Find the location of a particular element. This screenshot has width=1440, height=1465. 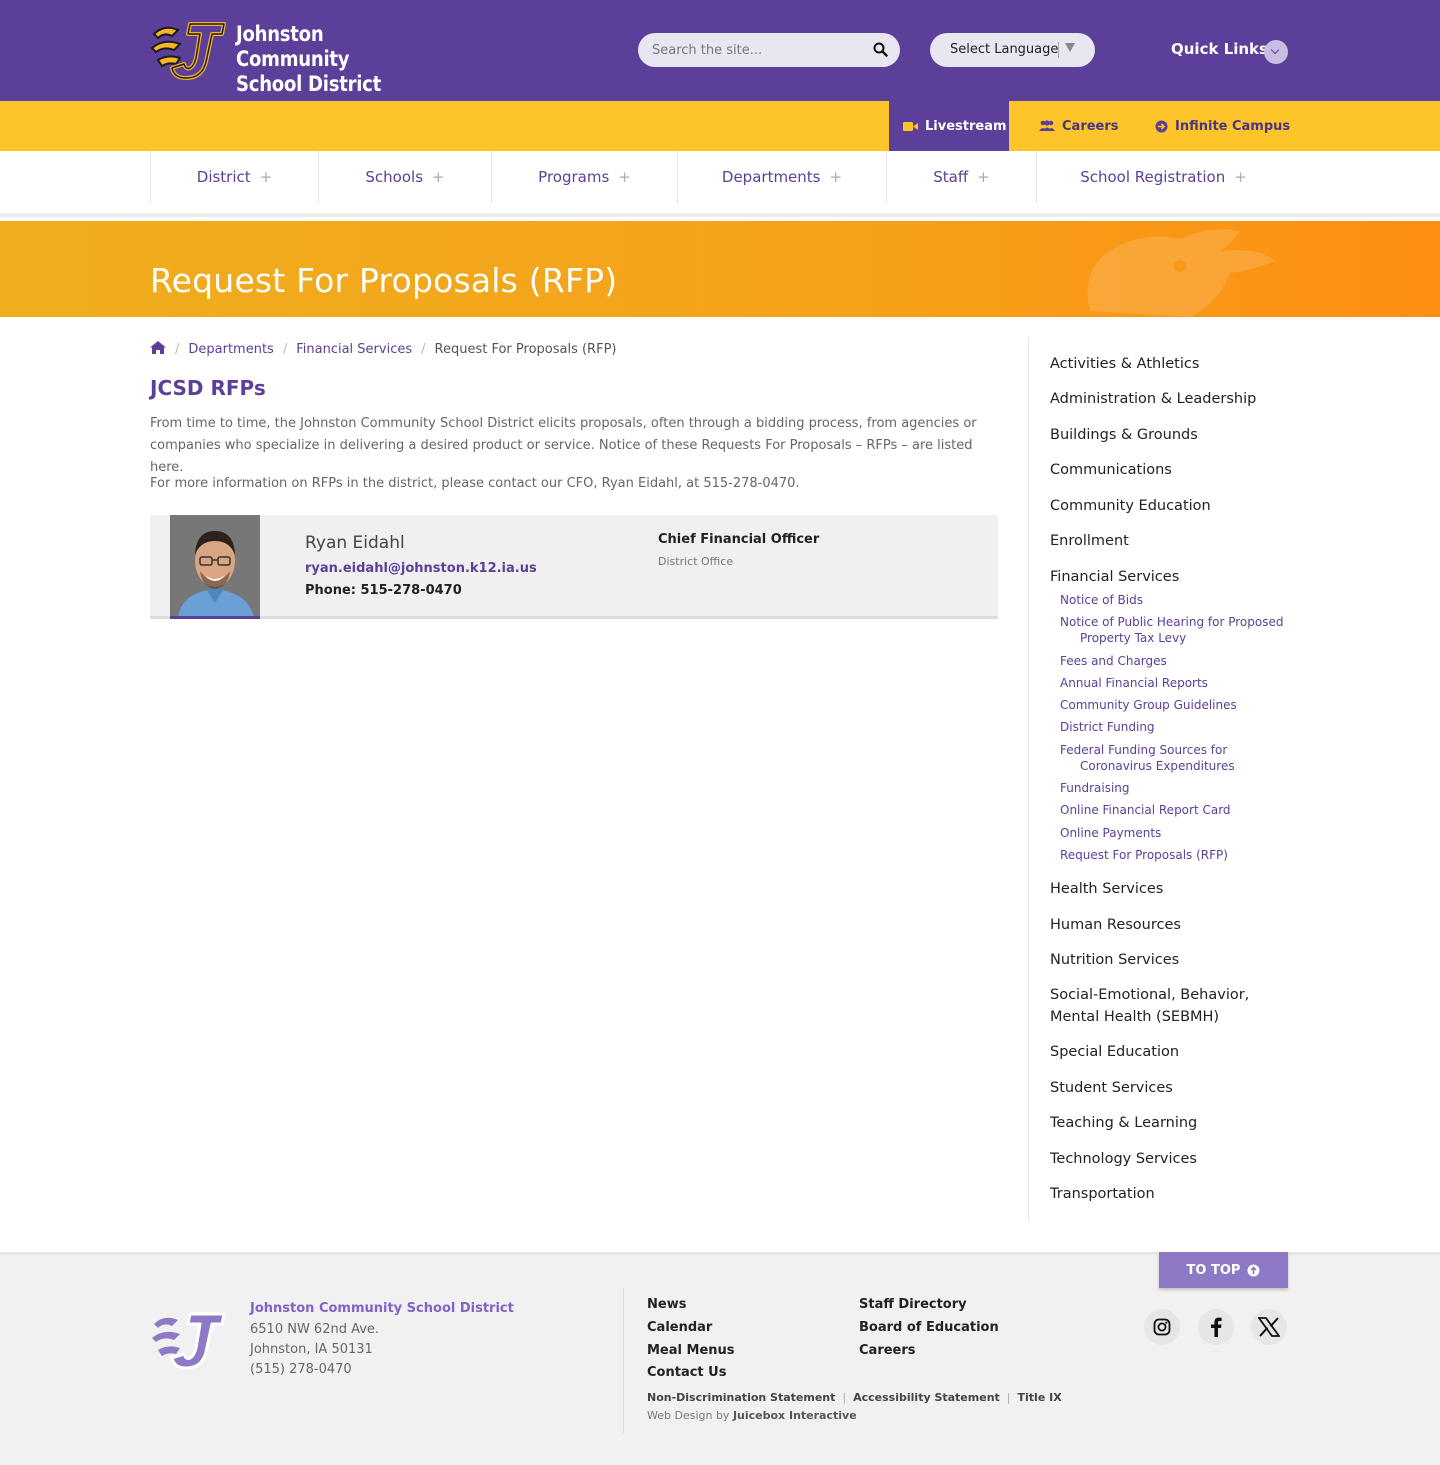

subitem-line: Fundraising is located at coordinates (1095, 788).